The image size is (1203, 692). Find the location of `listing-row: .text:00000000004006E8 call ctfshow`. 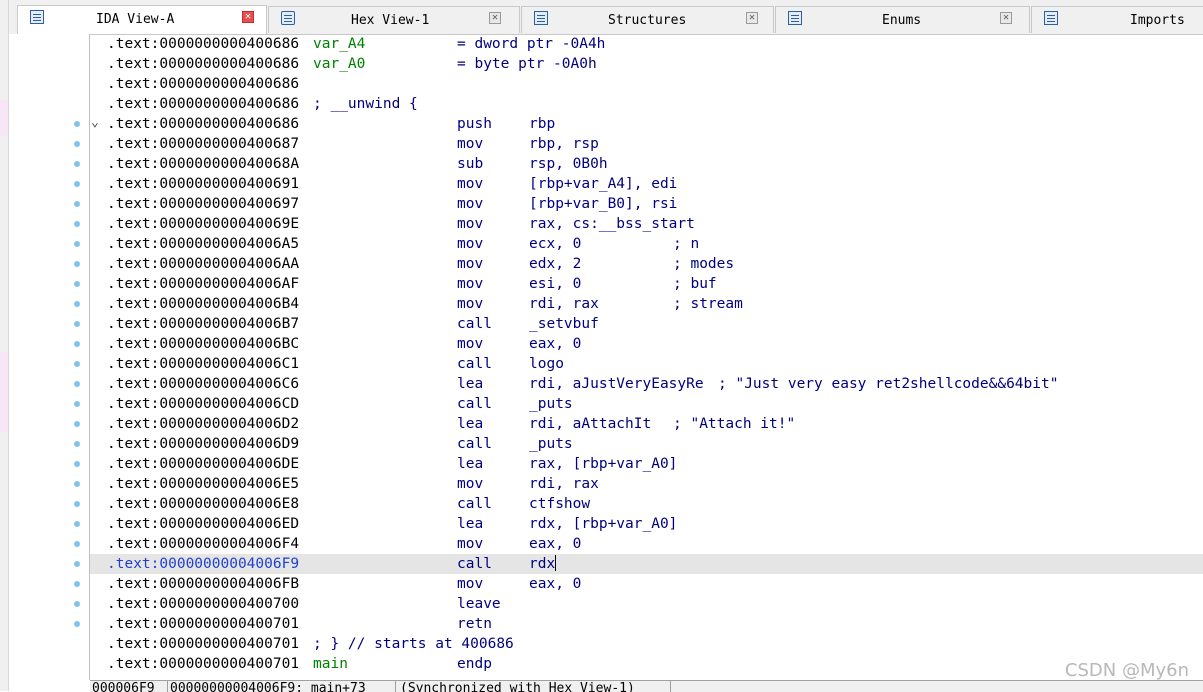

listing-row: .text:00000000004006E8 call ctfshow is located at coordinates (646, 504).